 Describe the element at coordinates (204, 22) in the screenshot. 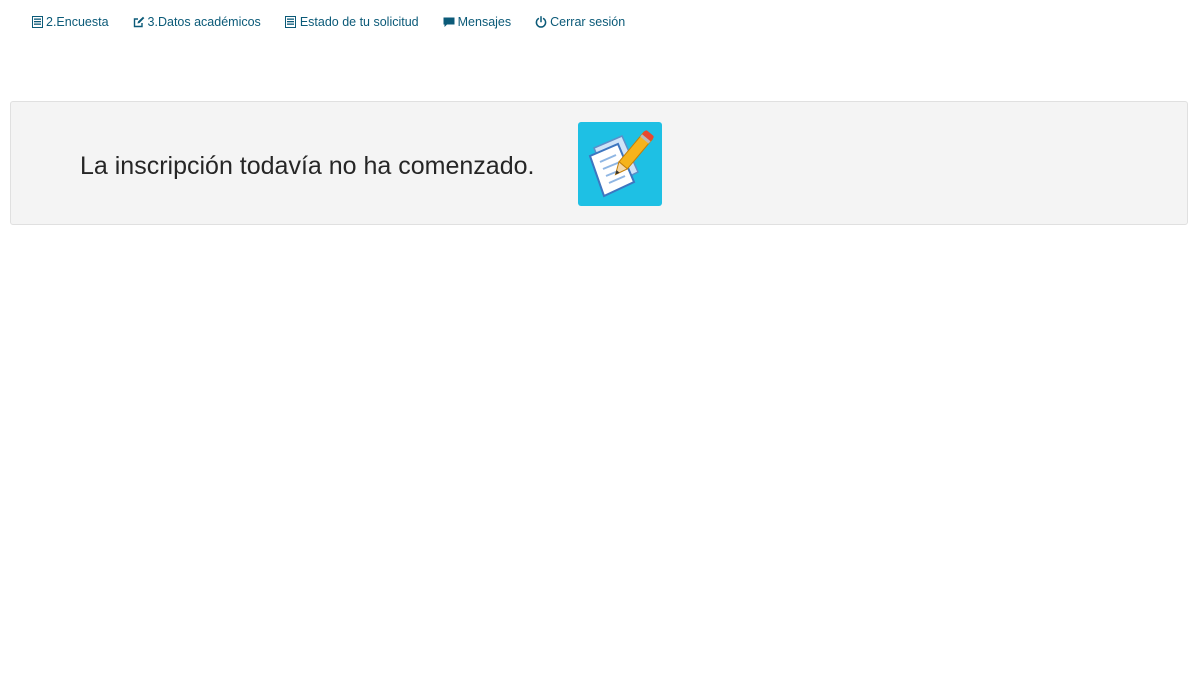

I see `nav-item-label: 3.Datos académicos` at that location.